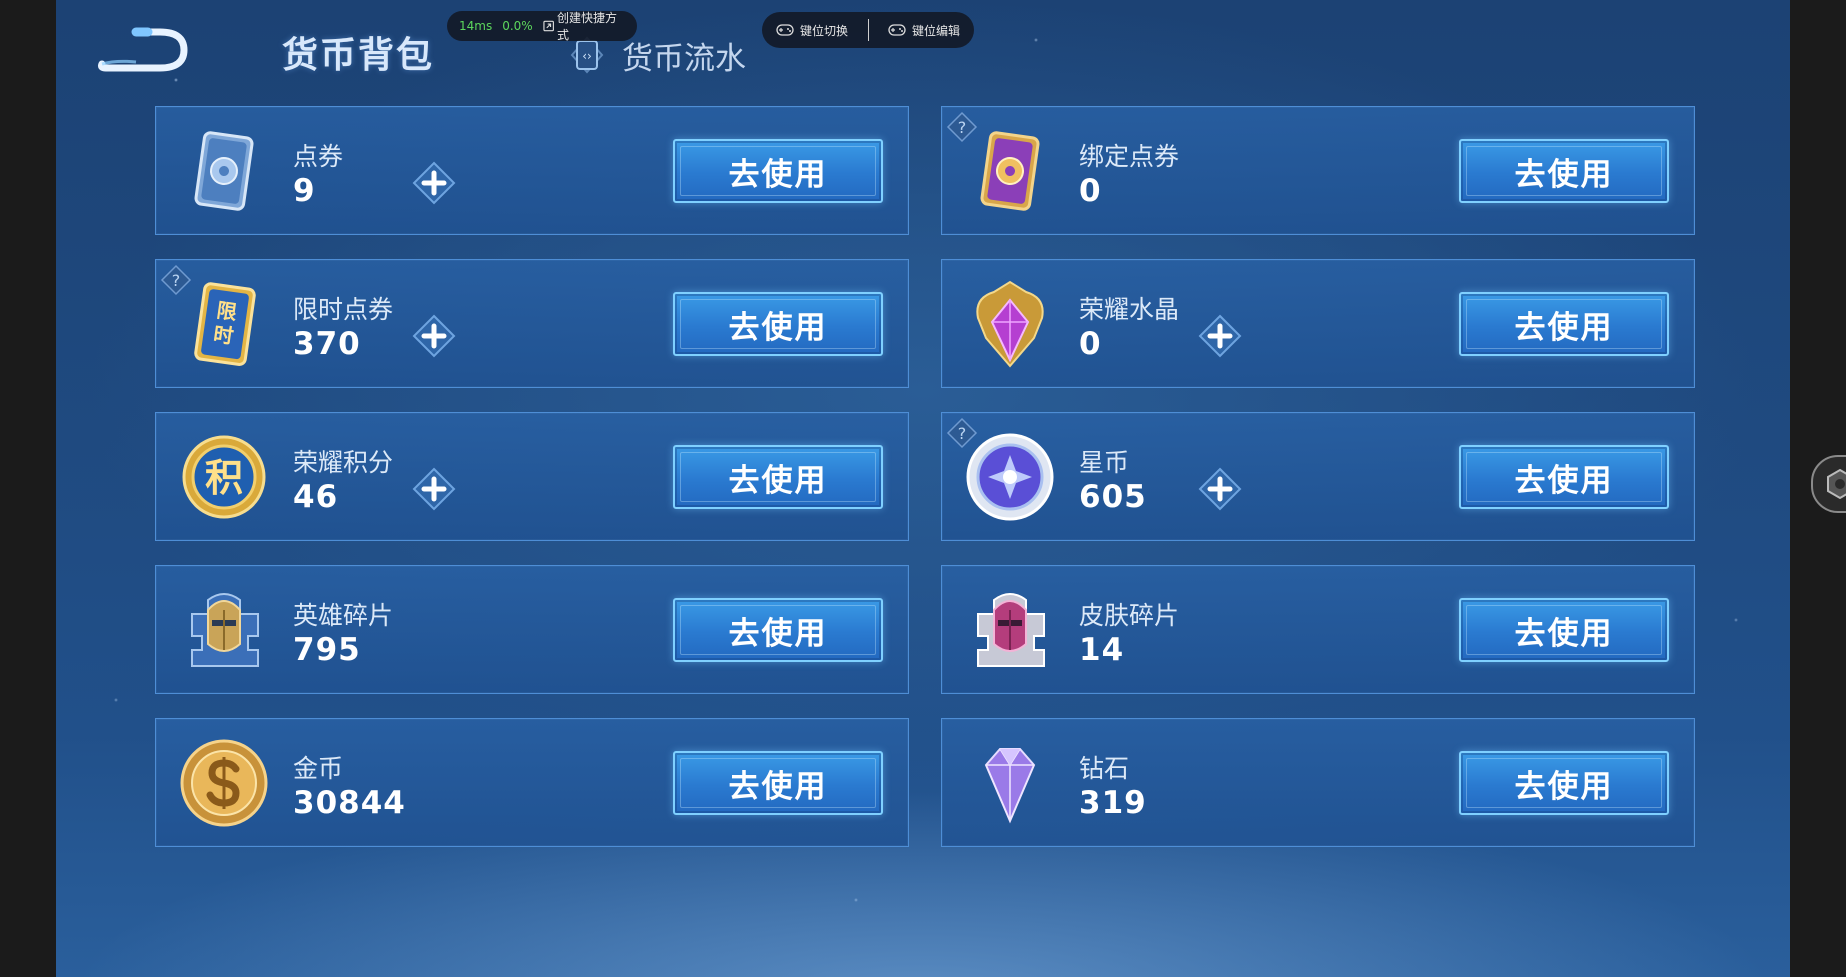  I want to click on currency-name: 限时点券, so click(343, 309).